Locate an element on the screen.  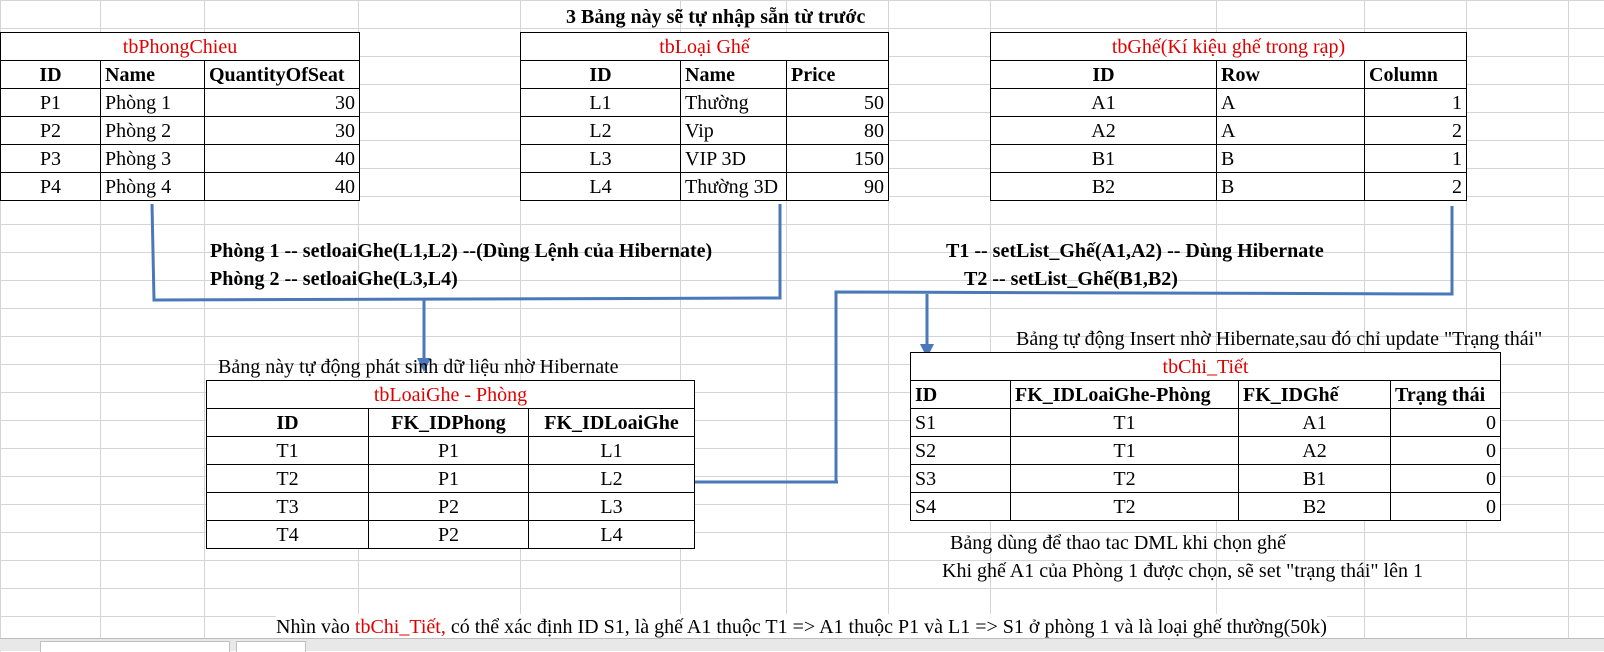
column-header: FK_IDGhế is located at coordinates (1314, 394).